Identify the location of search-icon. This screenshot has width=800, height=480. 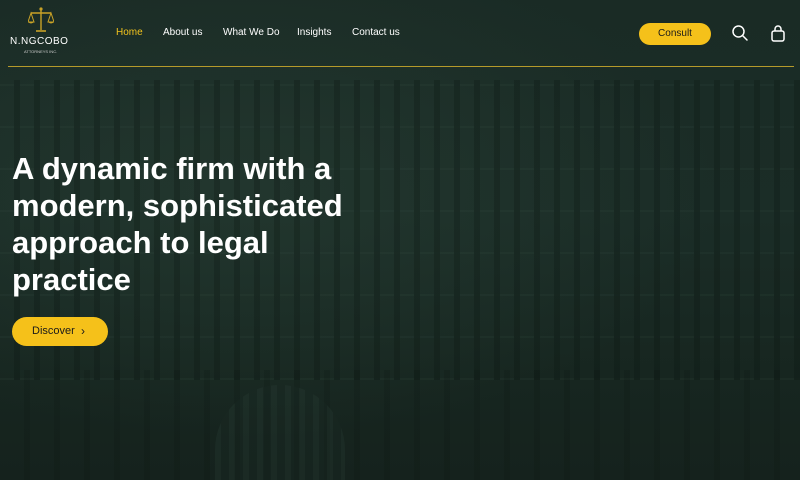
(740, 33).